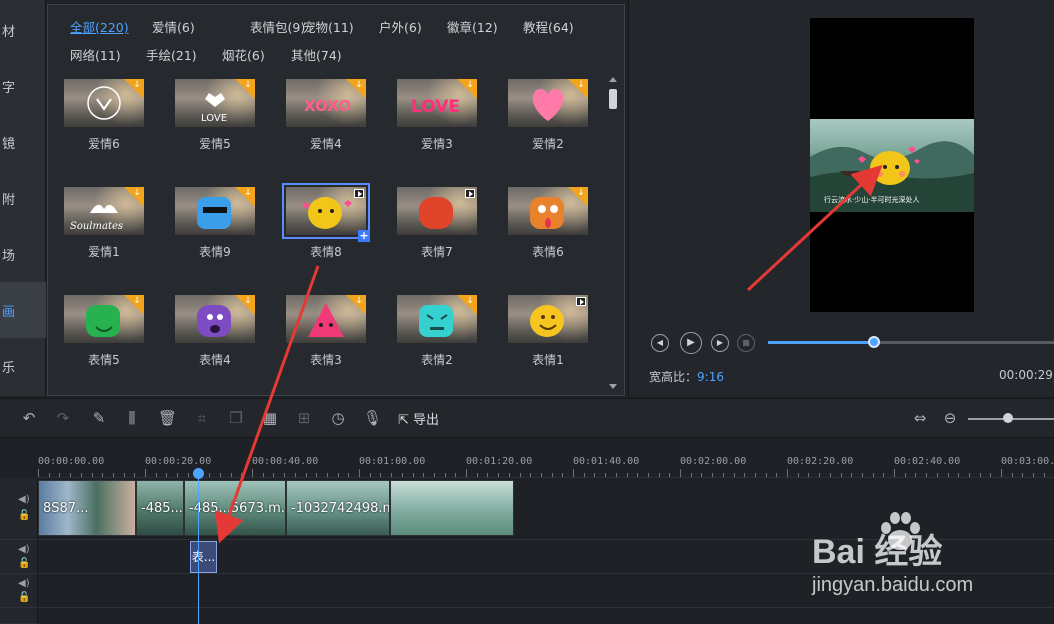  I want to click on library-item-love2: ↓ 爱情2, so click(548, 115).